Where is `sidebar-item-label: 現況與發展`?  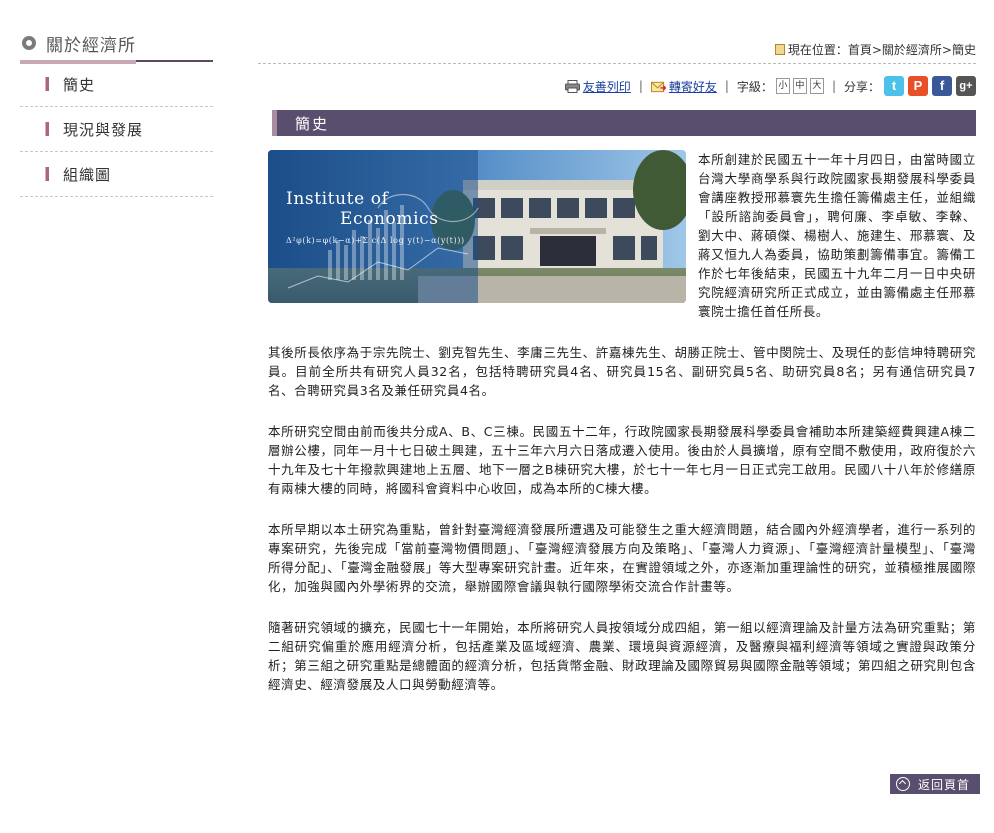 sidebar-item-label: 現況與發展 is located at coordinates (103, 129).